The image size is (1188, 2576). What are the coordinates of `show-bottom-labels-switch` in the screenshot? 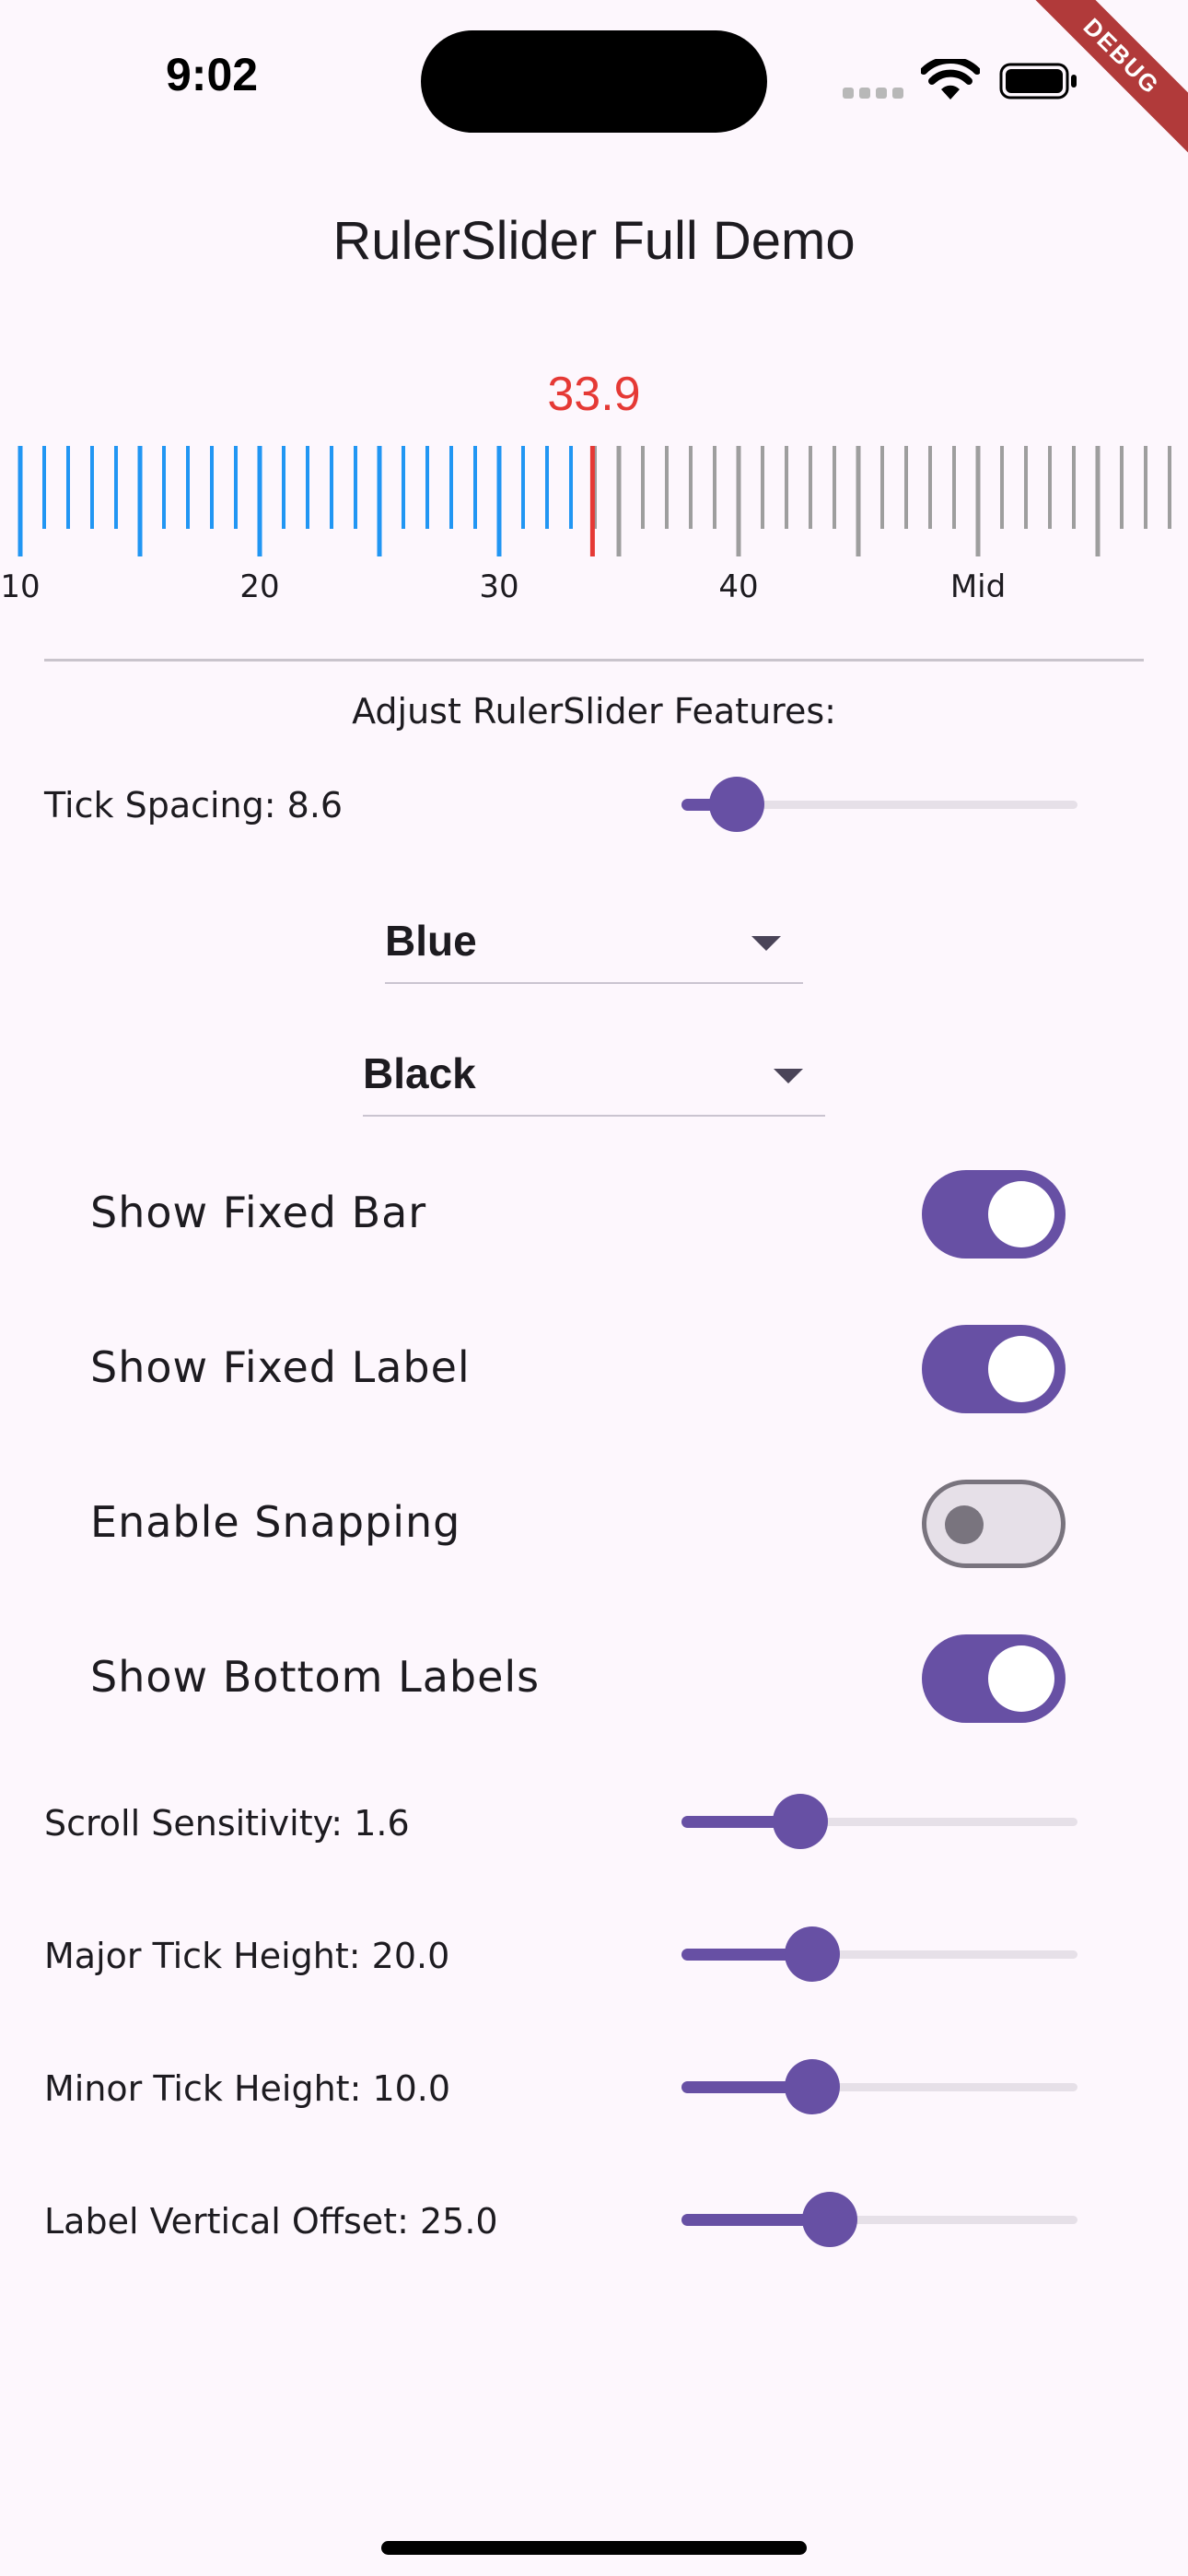 It's located at (994, 1678).